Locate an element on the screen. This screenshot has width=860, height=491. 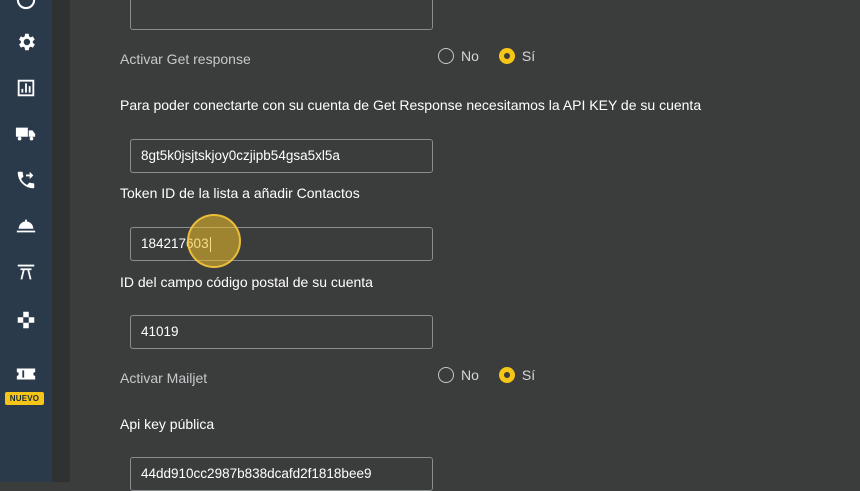
clock-icon is located at coordinates (26, 6).